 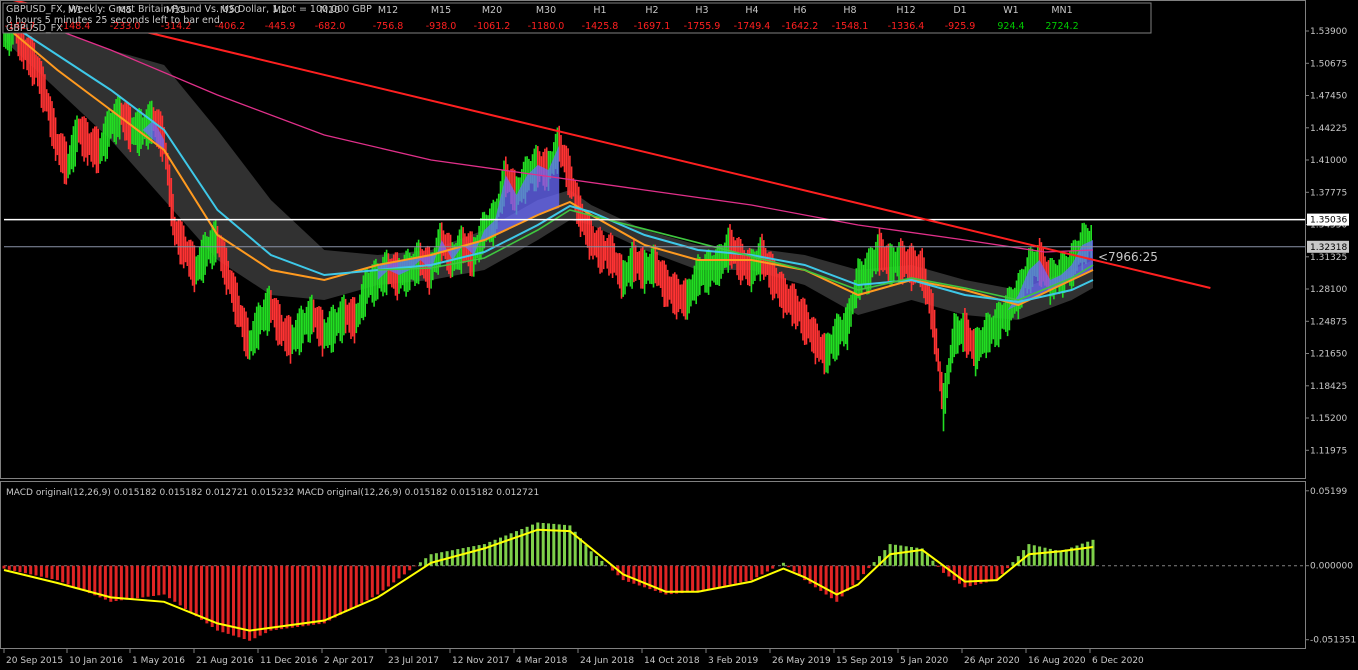 I want to click on x-tick-label: 6 Dec 2020, so click(x=1118, y=661).